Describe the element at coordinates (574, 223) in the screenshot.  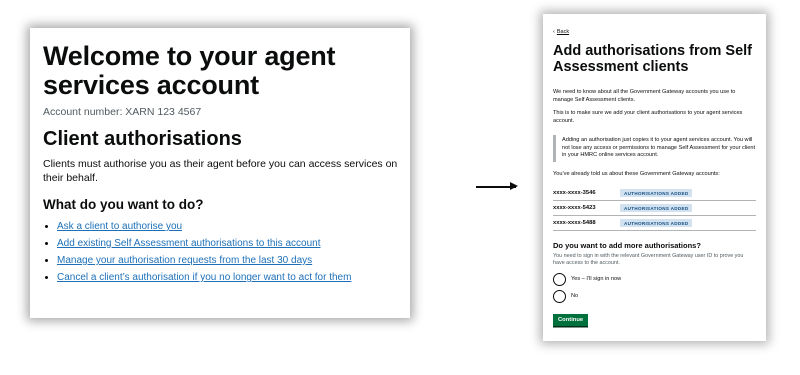
I see `account-id: xxxx-xxxx-5488` at that location.